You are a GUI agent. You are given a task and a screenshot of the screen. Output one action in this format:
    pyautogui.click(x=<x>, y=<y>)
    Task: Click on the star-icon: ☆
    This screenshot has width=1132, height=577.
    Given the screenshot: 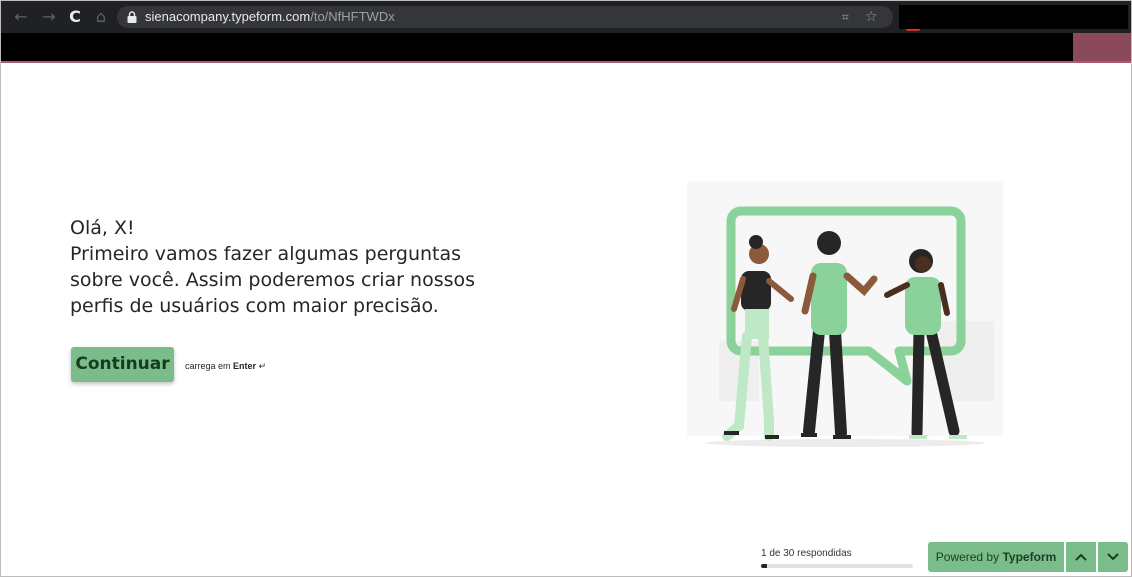 What is the action you would take?
    pyautogui.click(x=871, y=17)
    